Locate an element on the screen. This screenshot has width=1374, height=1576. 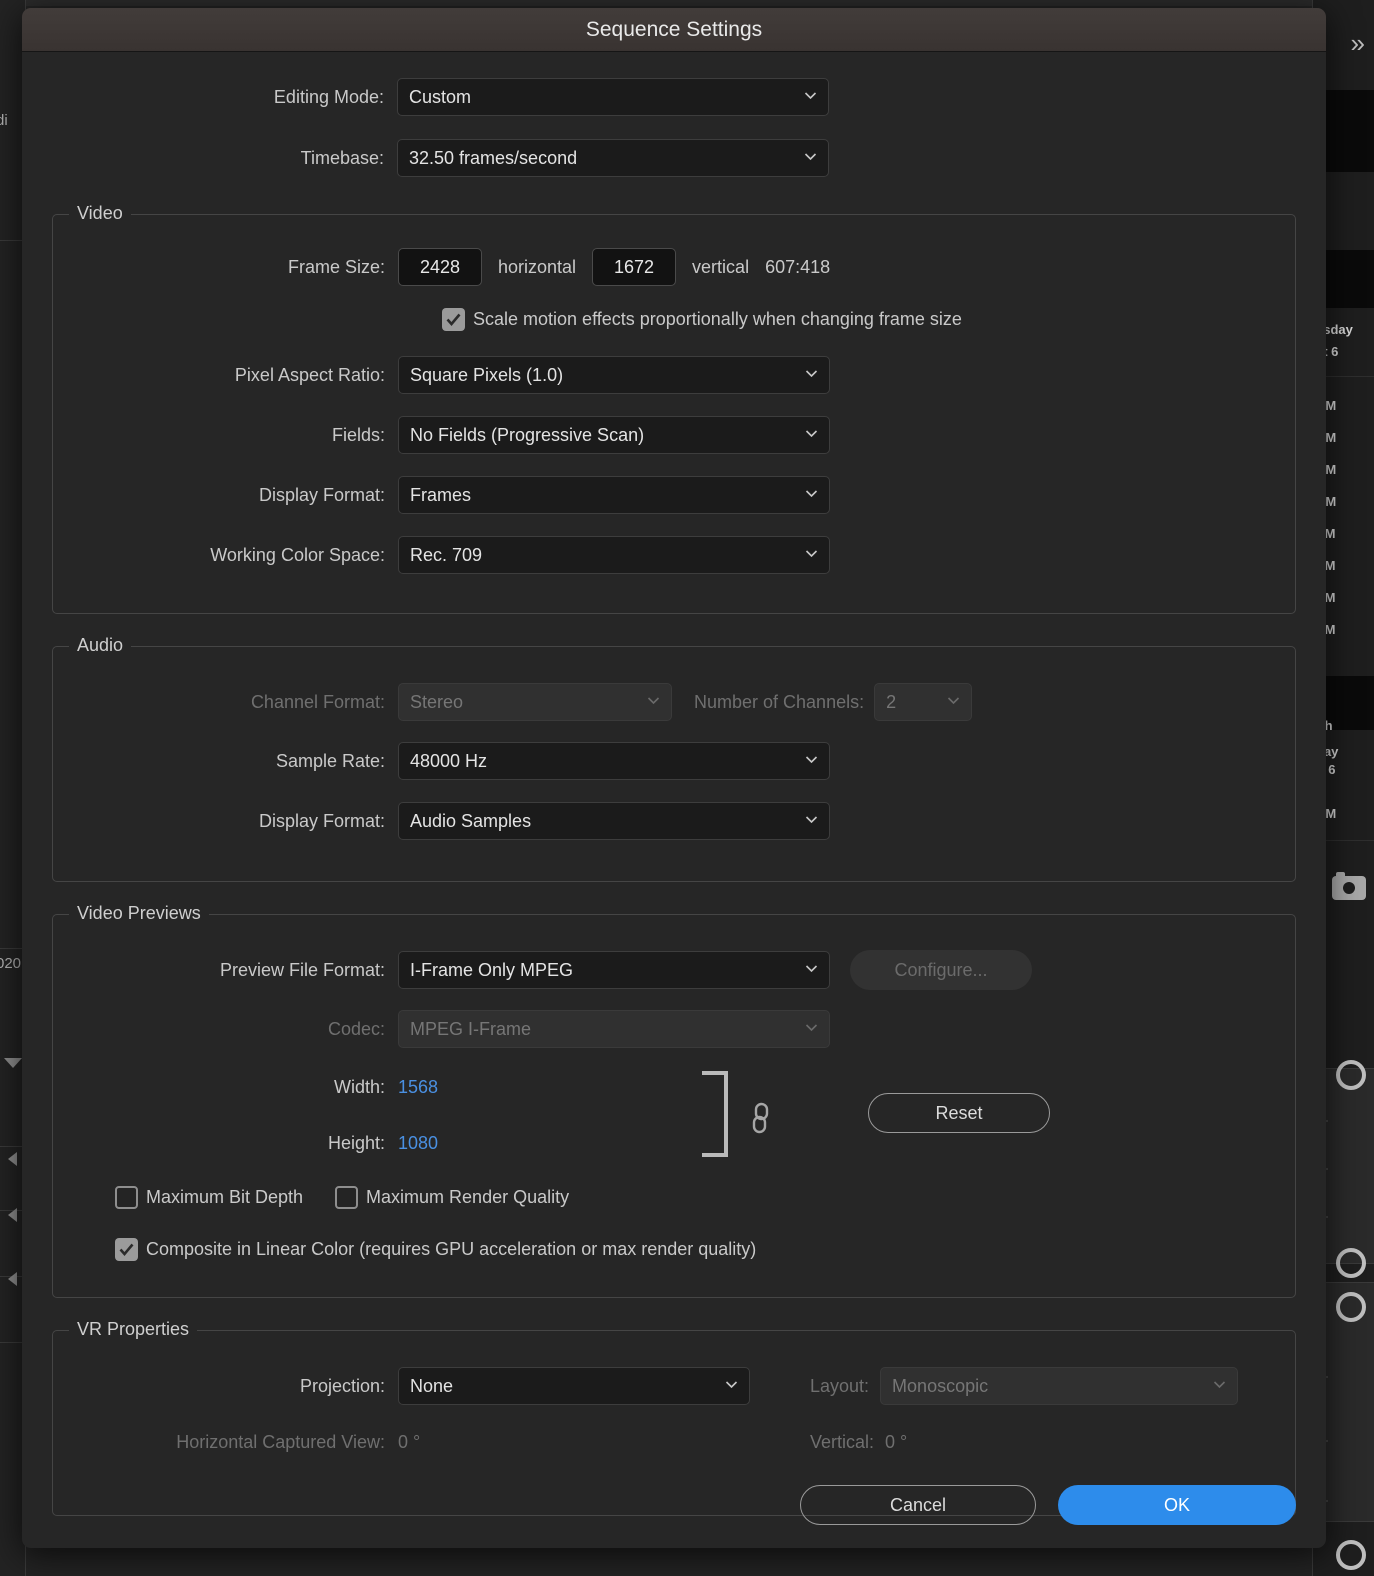
reset-button: Reset is located at coordinates (959, 1113).